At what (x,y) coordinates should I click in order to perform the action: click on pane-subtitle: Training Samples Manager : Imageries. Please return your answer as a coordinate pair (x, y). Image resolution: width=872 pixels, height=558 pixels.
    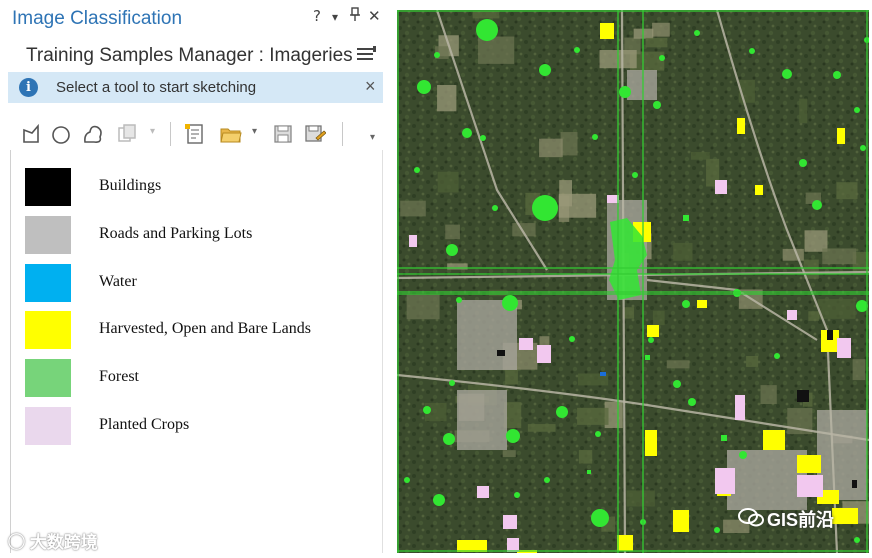
    Looking at the image, I should click on (189, 55).